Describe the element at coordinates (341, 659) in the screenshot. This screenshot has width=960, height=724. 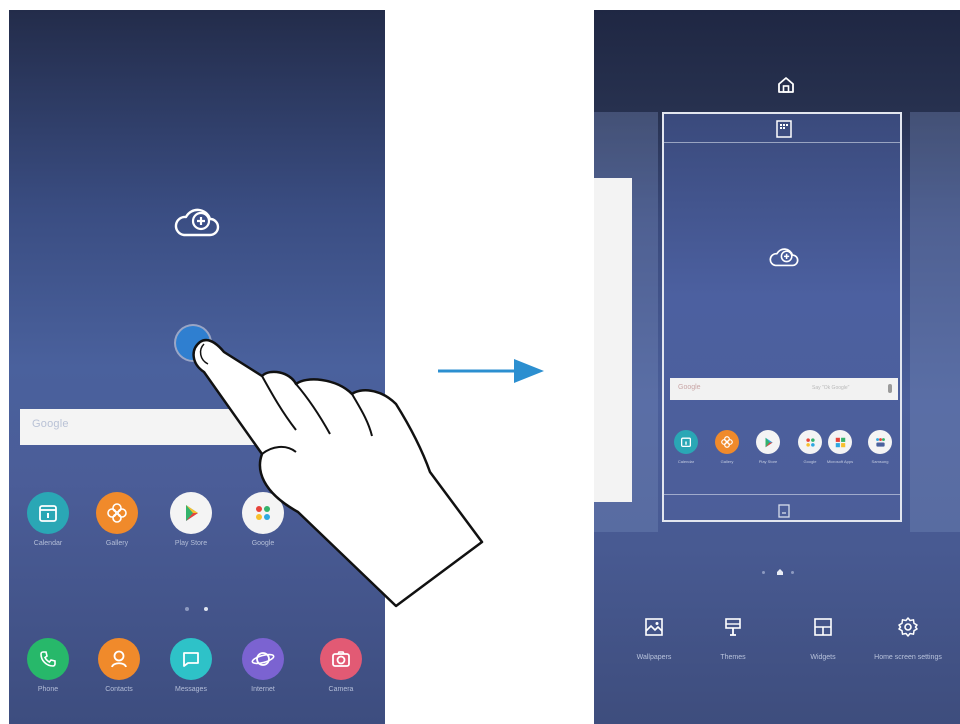
I see `camera-icon` at that location.